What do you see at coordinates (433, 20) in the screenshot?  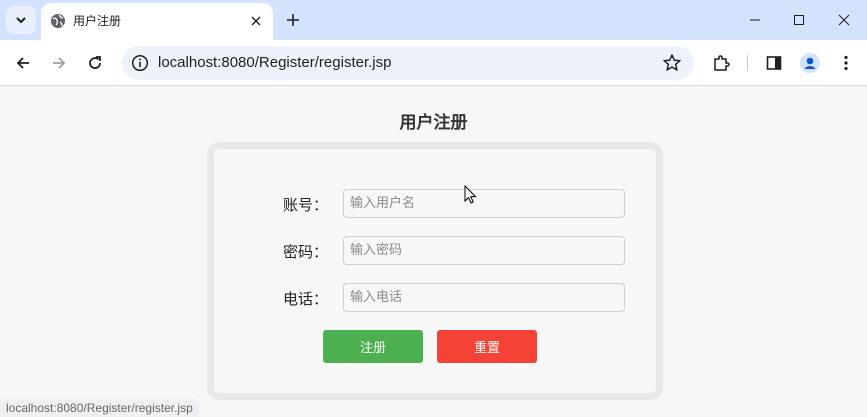 I see `tab-strip: 用户注册` at bounding box center [433, 20].